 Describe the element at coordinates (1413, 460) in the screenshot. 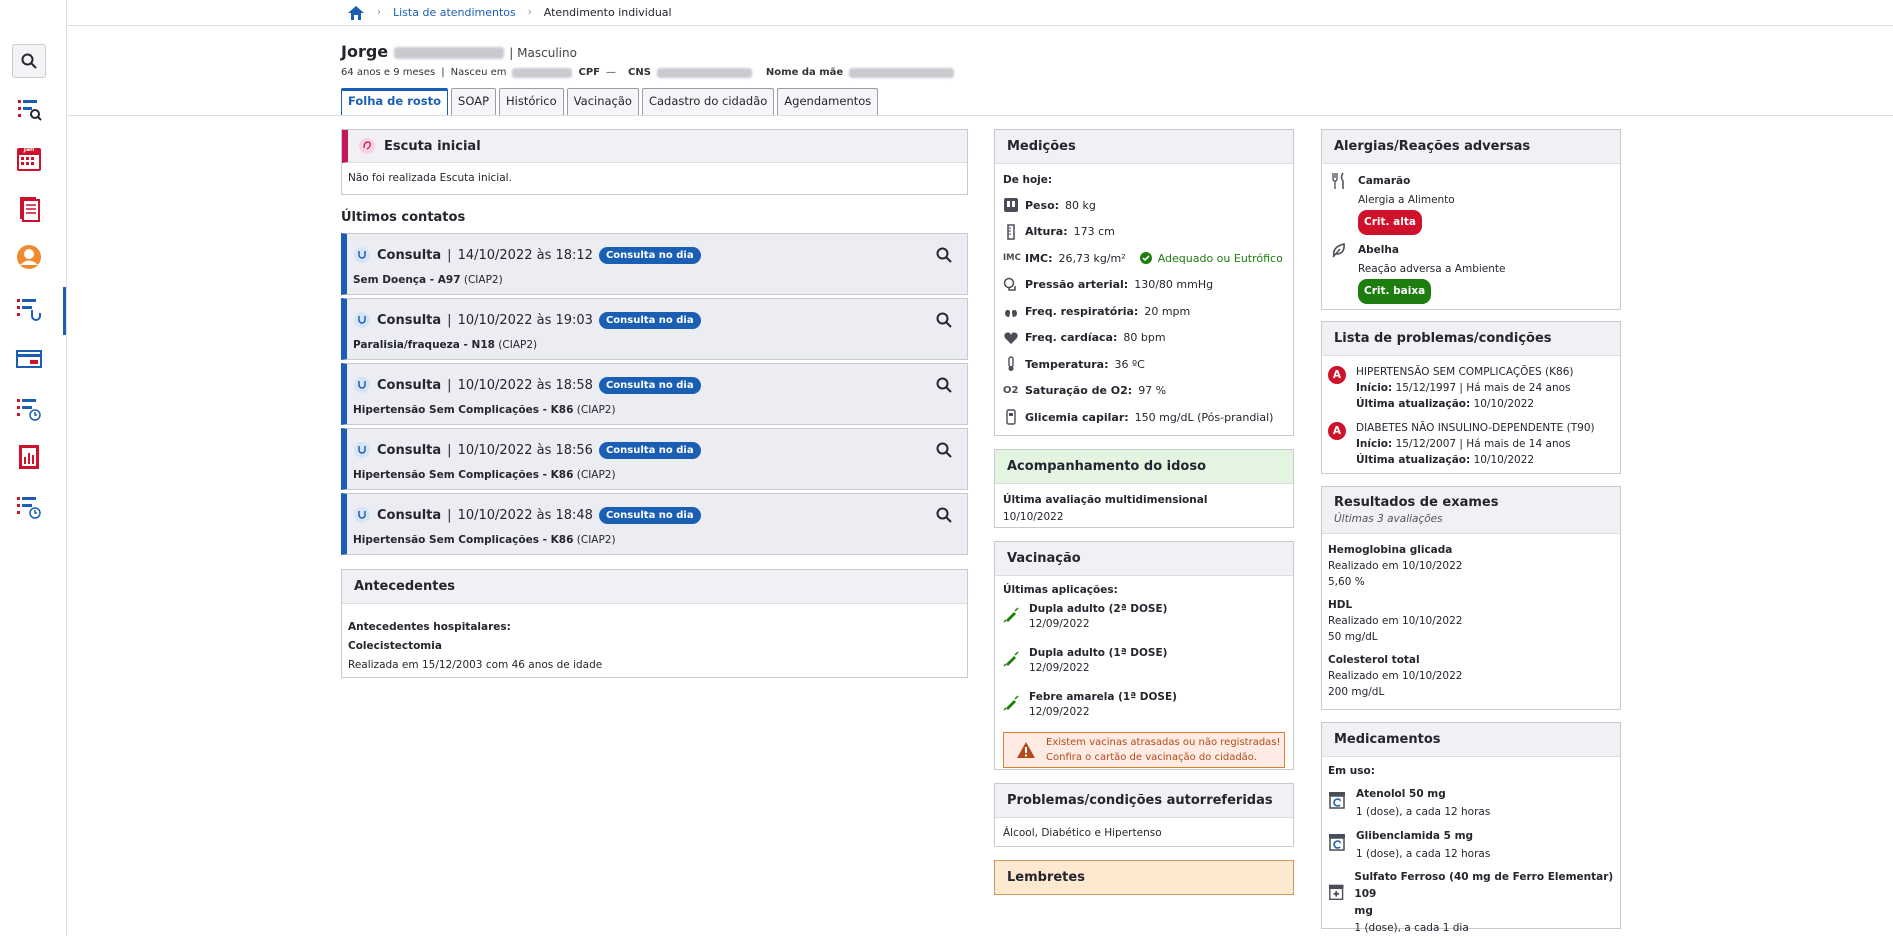

I see `problem-update-label: Última atualização:` at that location.